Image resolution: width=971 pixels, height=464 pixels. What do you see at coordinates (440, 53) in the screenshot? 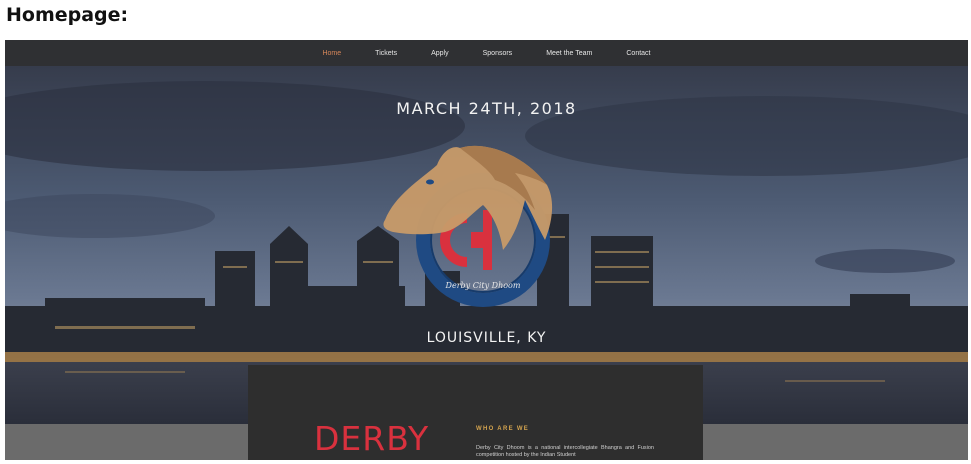
I see `nav-apply: Apply` at bounding box center [440, 53].